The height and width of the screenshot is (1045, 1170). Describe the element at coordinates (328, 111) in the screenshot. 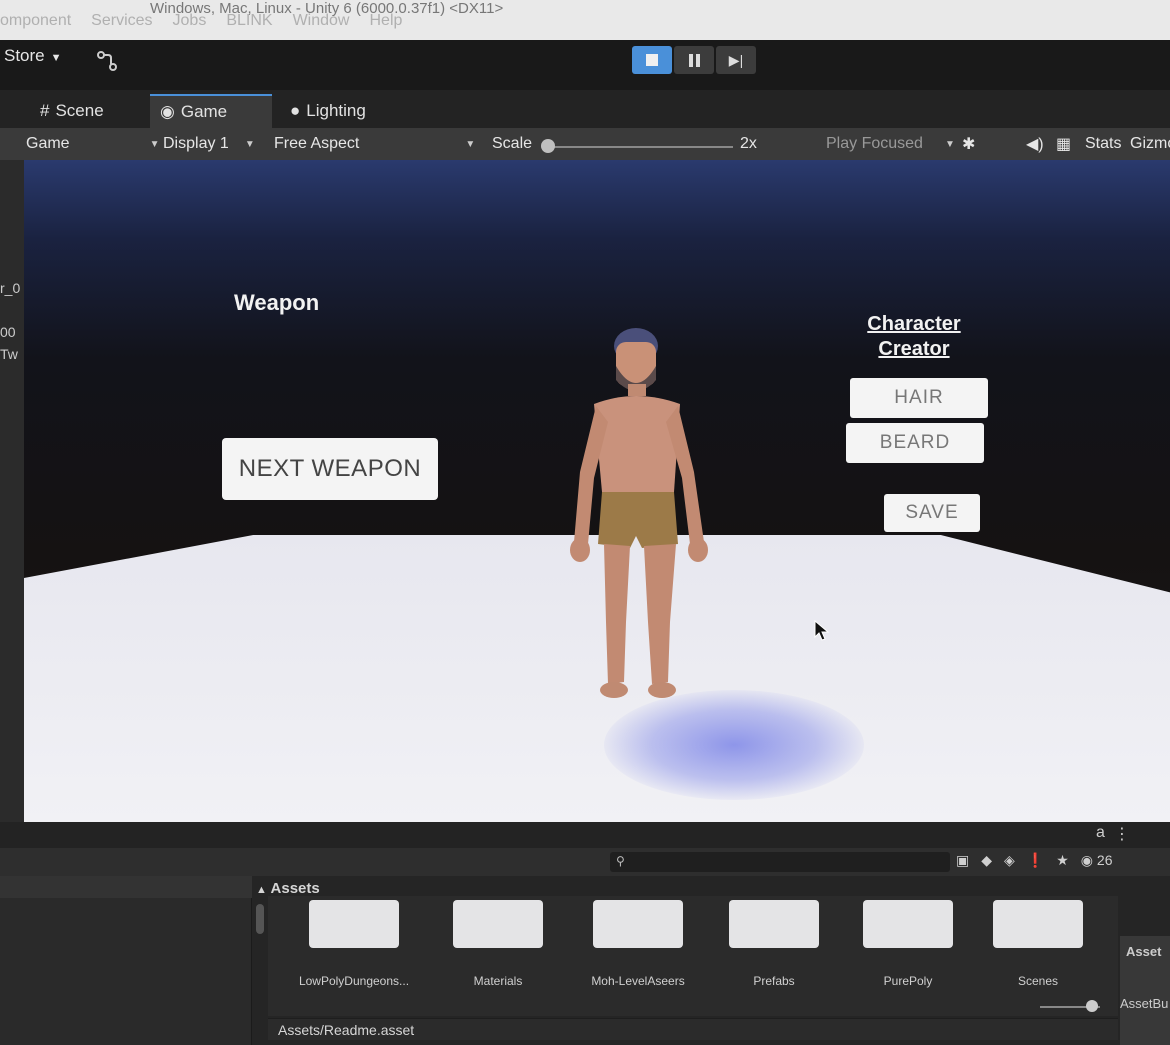

I see `tab-lighting: ● Lighting` at that location.